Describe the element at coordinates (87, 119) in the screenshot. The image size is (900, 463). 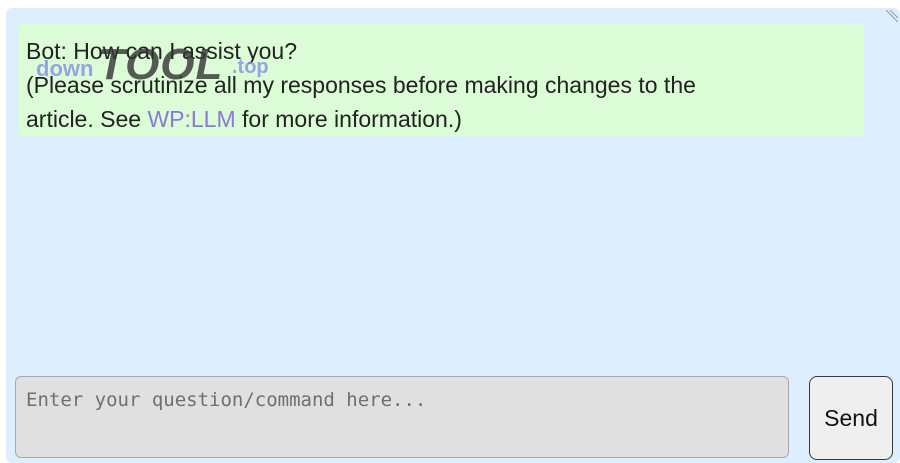
I see `disclaimer-prefix: article. See` at that location.